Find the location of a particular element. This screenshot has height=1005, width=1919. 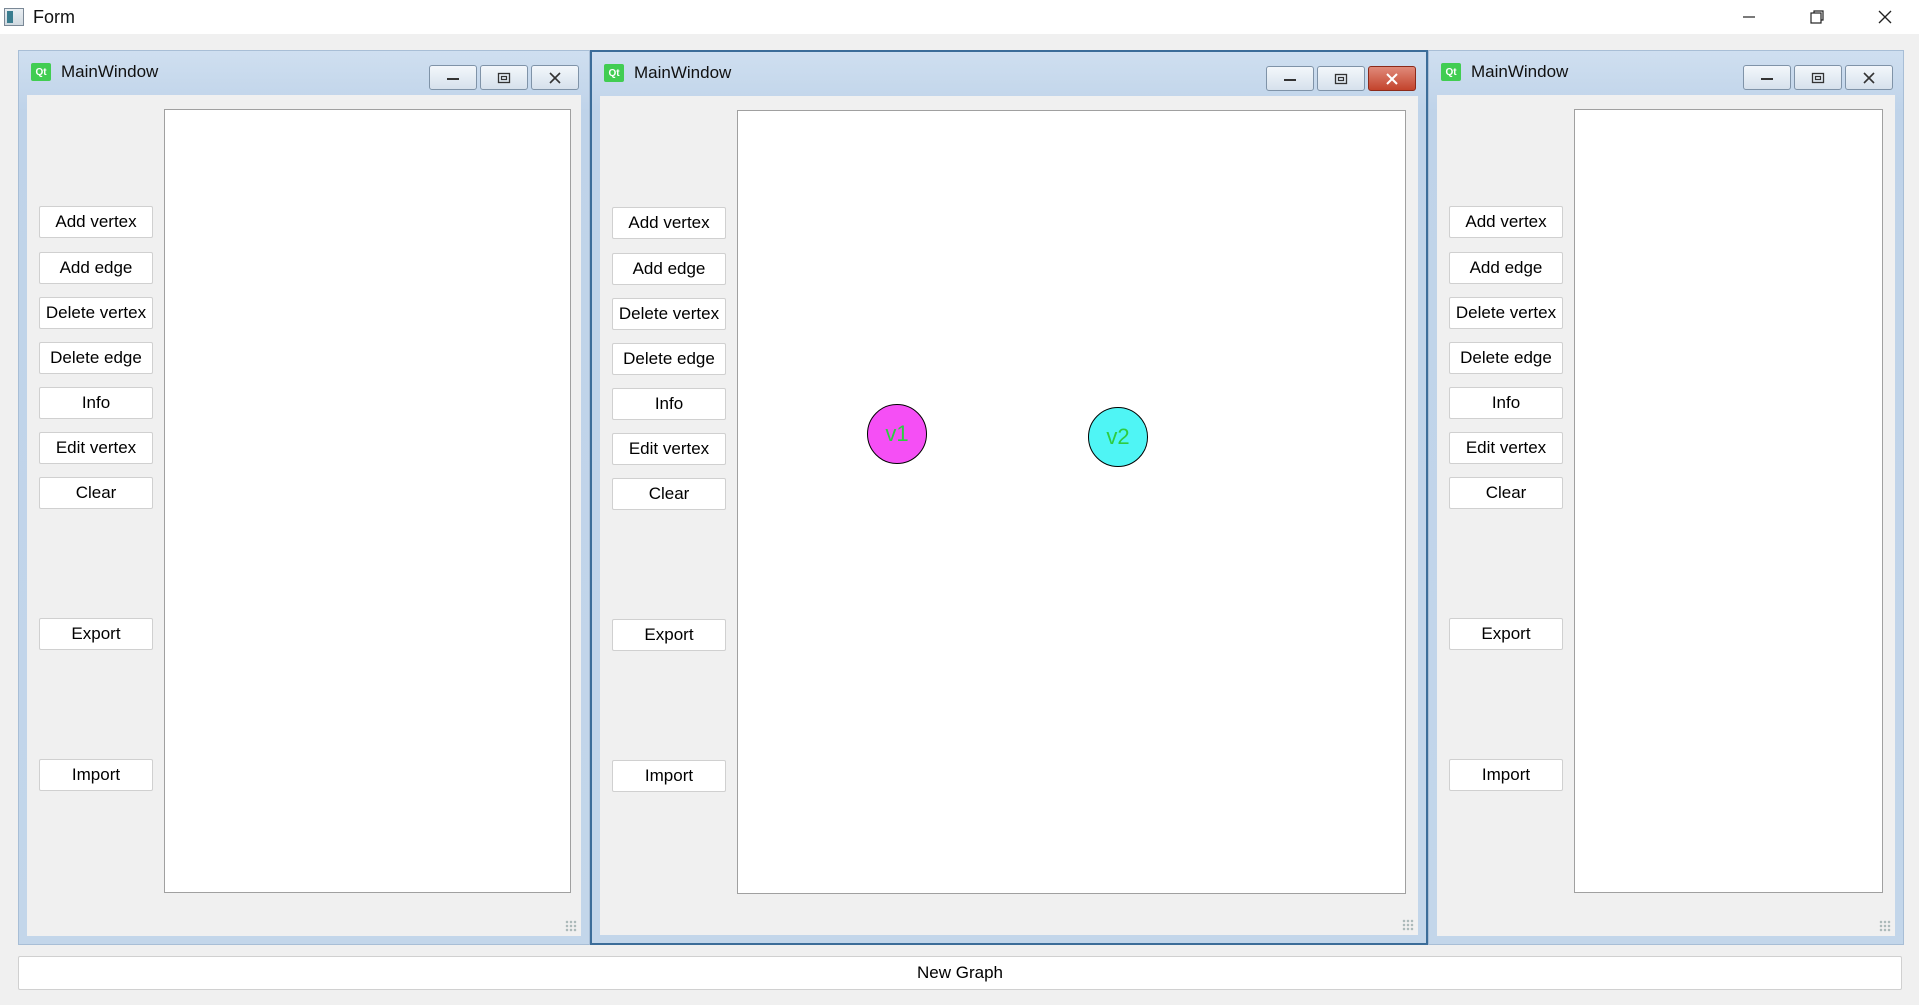

graph-vertex: v2 is located at coordinates (1118, 437).